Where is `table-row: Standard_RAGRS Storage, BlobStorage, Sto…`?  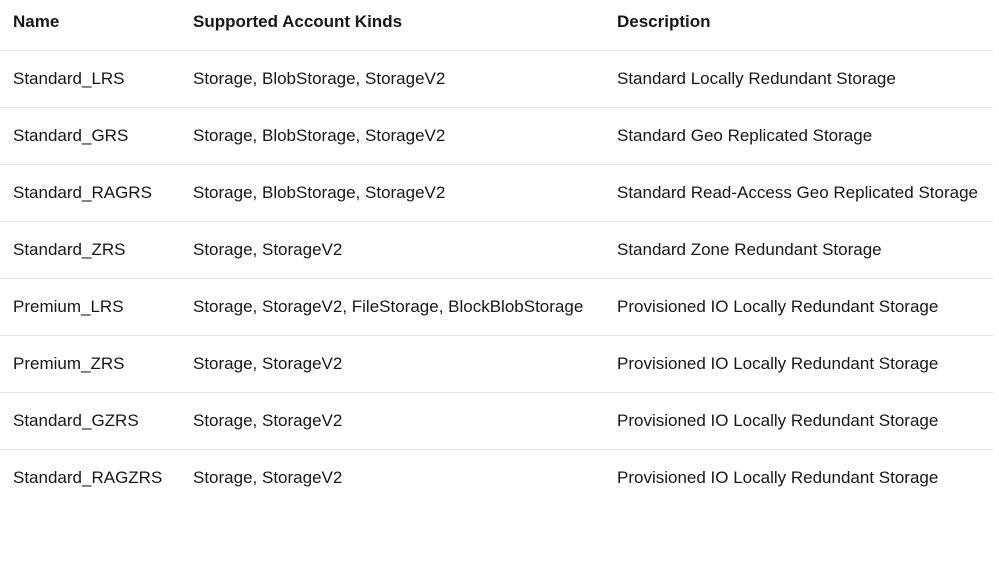
table-row: Standard_RAGRS Storage, BlobStorage, Sto… is located at coordinates (496, 193).